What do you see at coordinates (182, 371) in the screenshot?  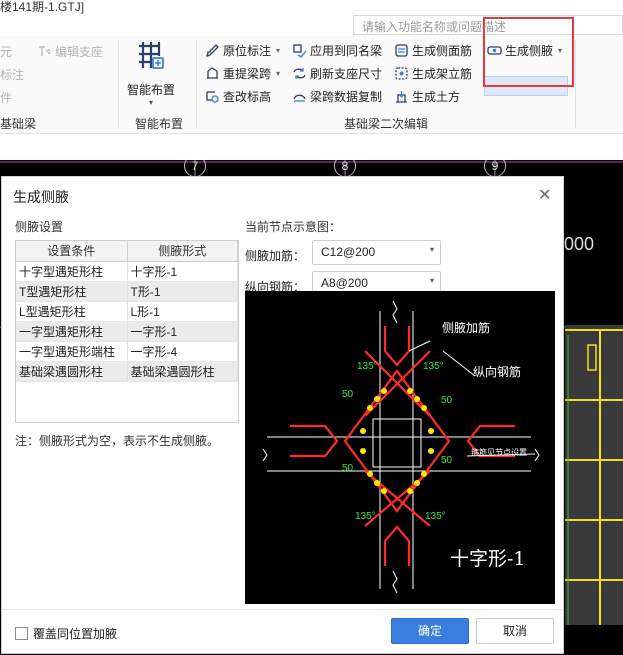 I see `cell-form: 基础梁遇圆形柱` at bounding box center [182, 371].